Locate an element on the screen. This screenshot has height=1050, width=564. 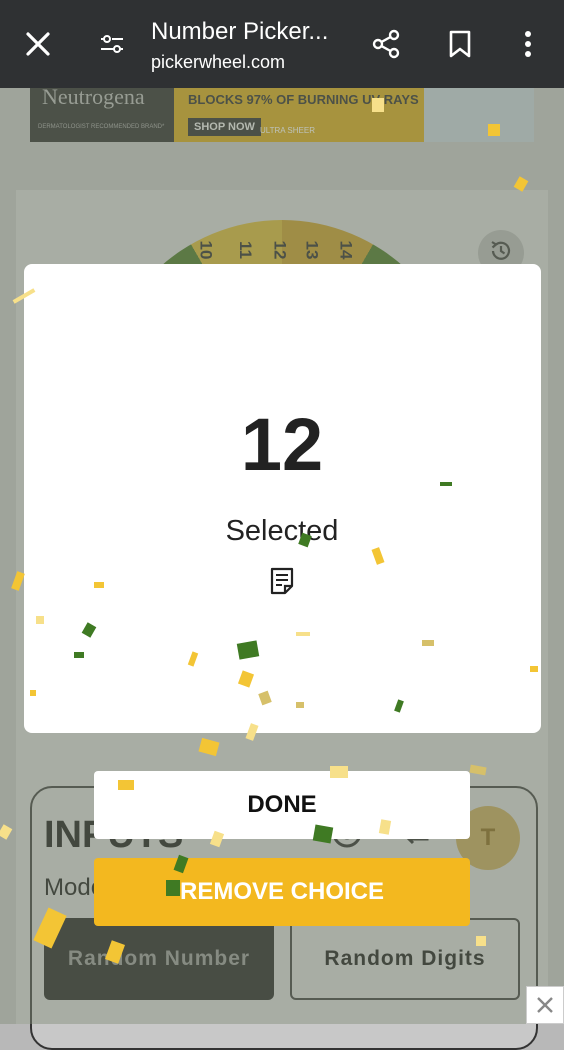
browser-toolbar: Number Picker... pickerwheel.com is located at coordinates (282, 44).